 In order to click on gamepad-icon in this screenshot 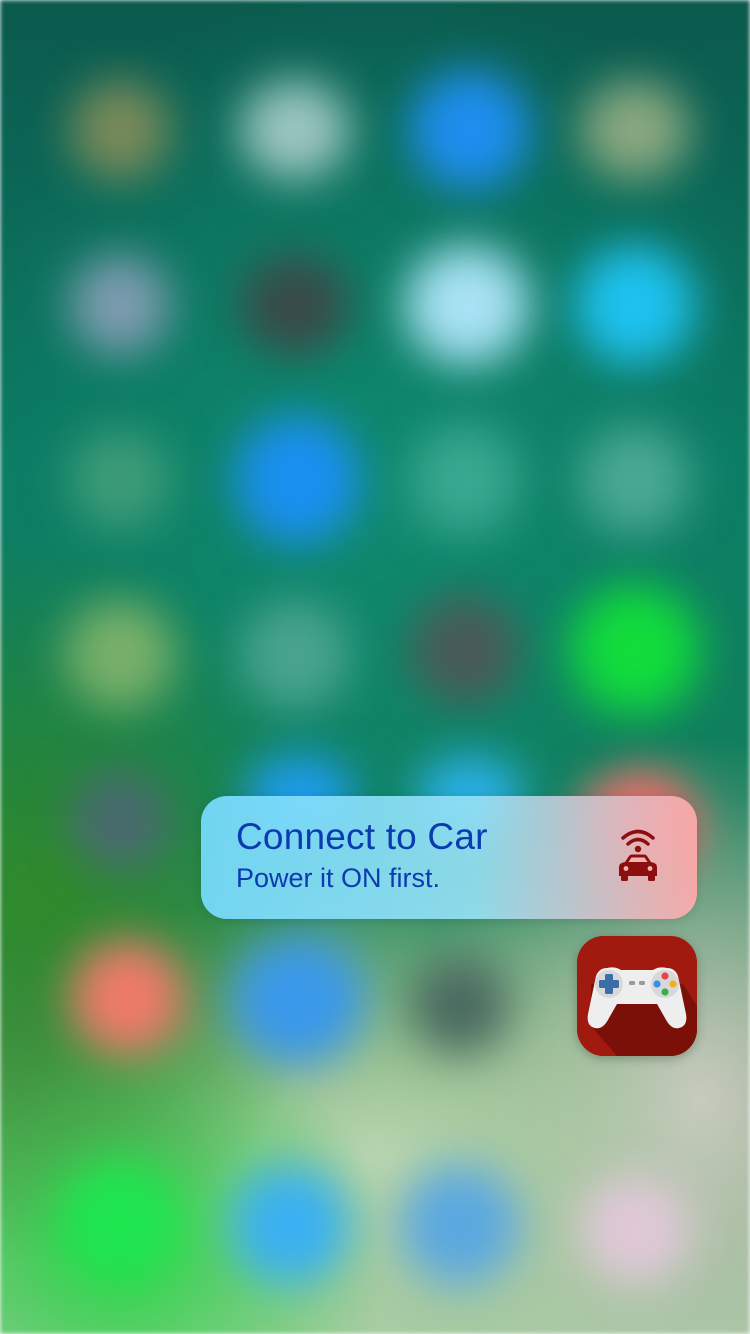, I will do `click(637, 996)`.